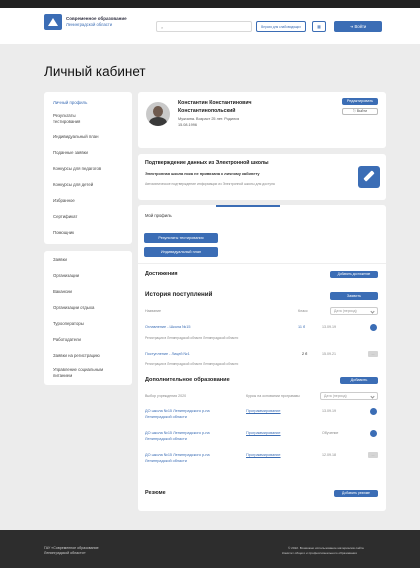  Describe the element at coordinates (358, 26) in the screenshot. I see `login-button: ⇥ Войти` at that location.